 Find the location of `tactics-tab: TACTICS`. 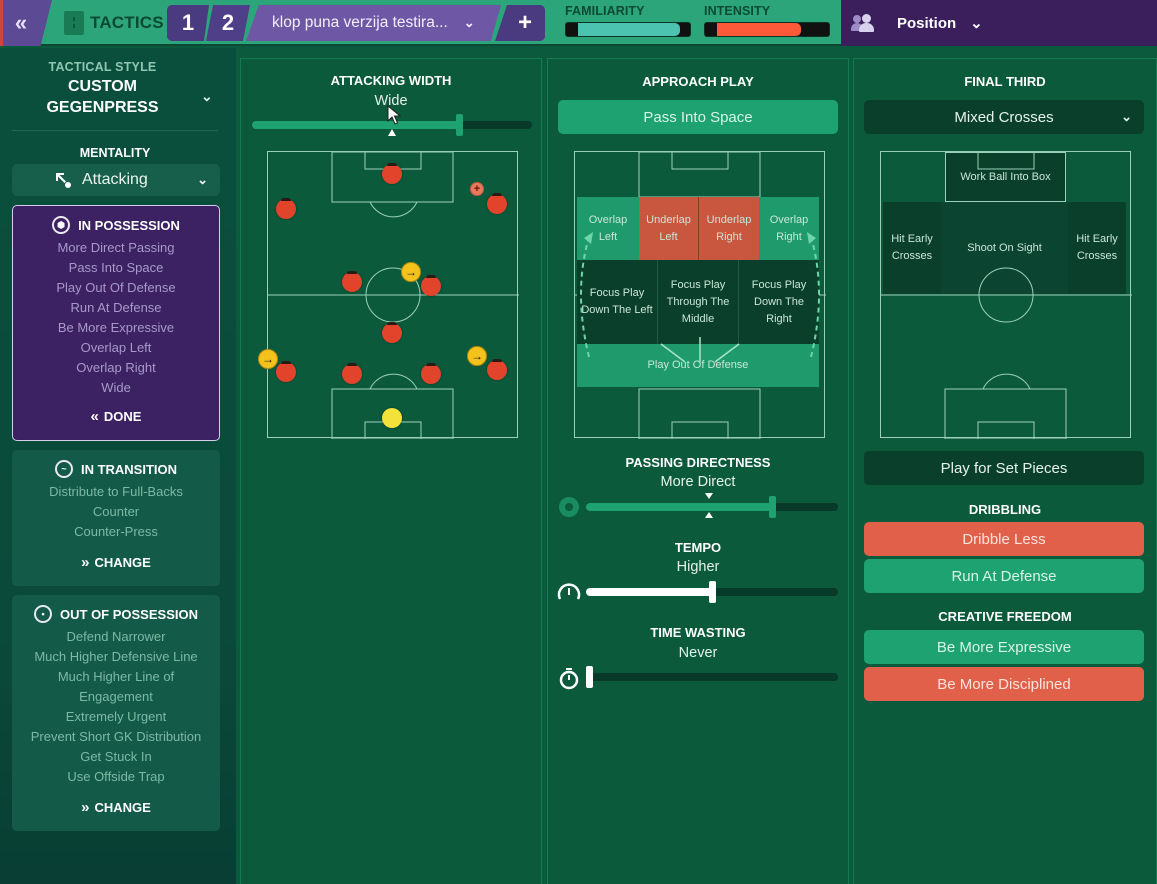

tactics-tab: TACTICS is located at coordinates (114, 23).